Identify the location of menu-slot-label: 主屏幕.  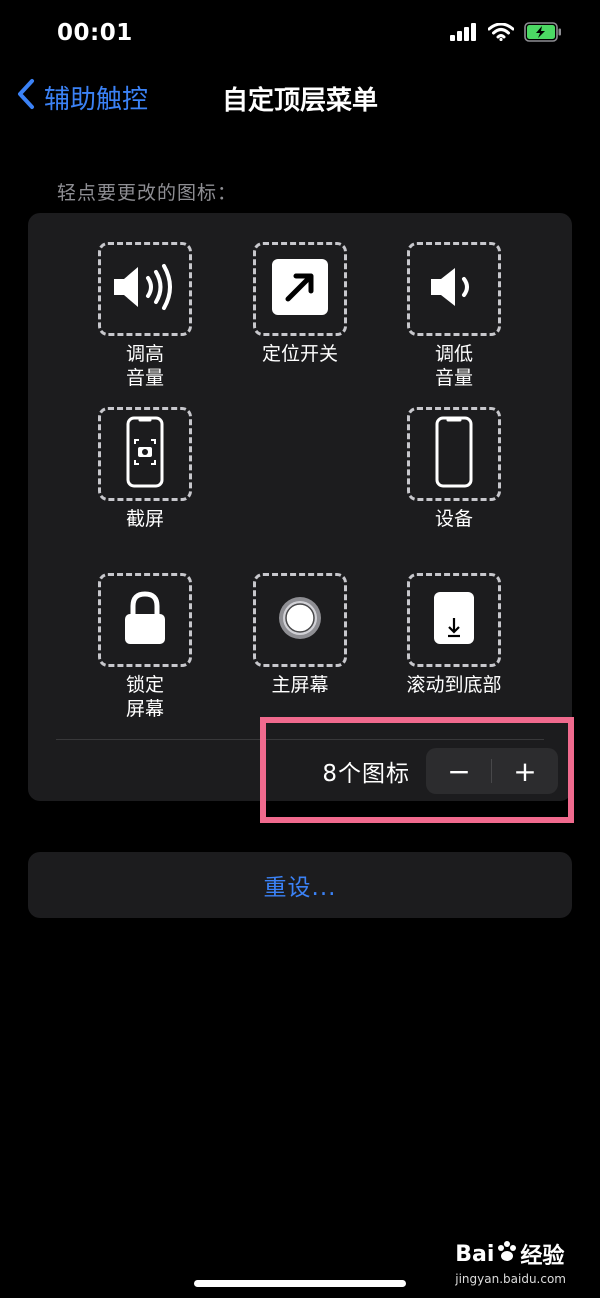
(300, 685).